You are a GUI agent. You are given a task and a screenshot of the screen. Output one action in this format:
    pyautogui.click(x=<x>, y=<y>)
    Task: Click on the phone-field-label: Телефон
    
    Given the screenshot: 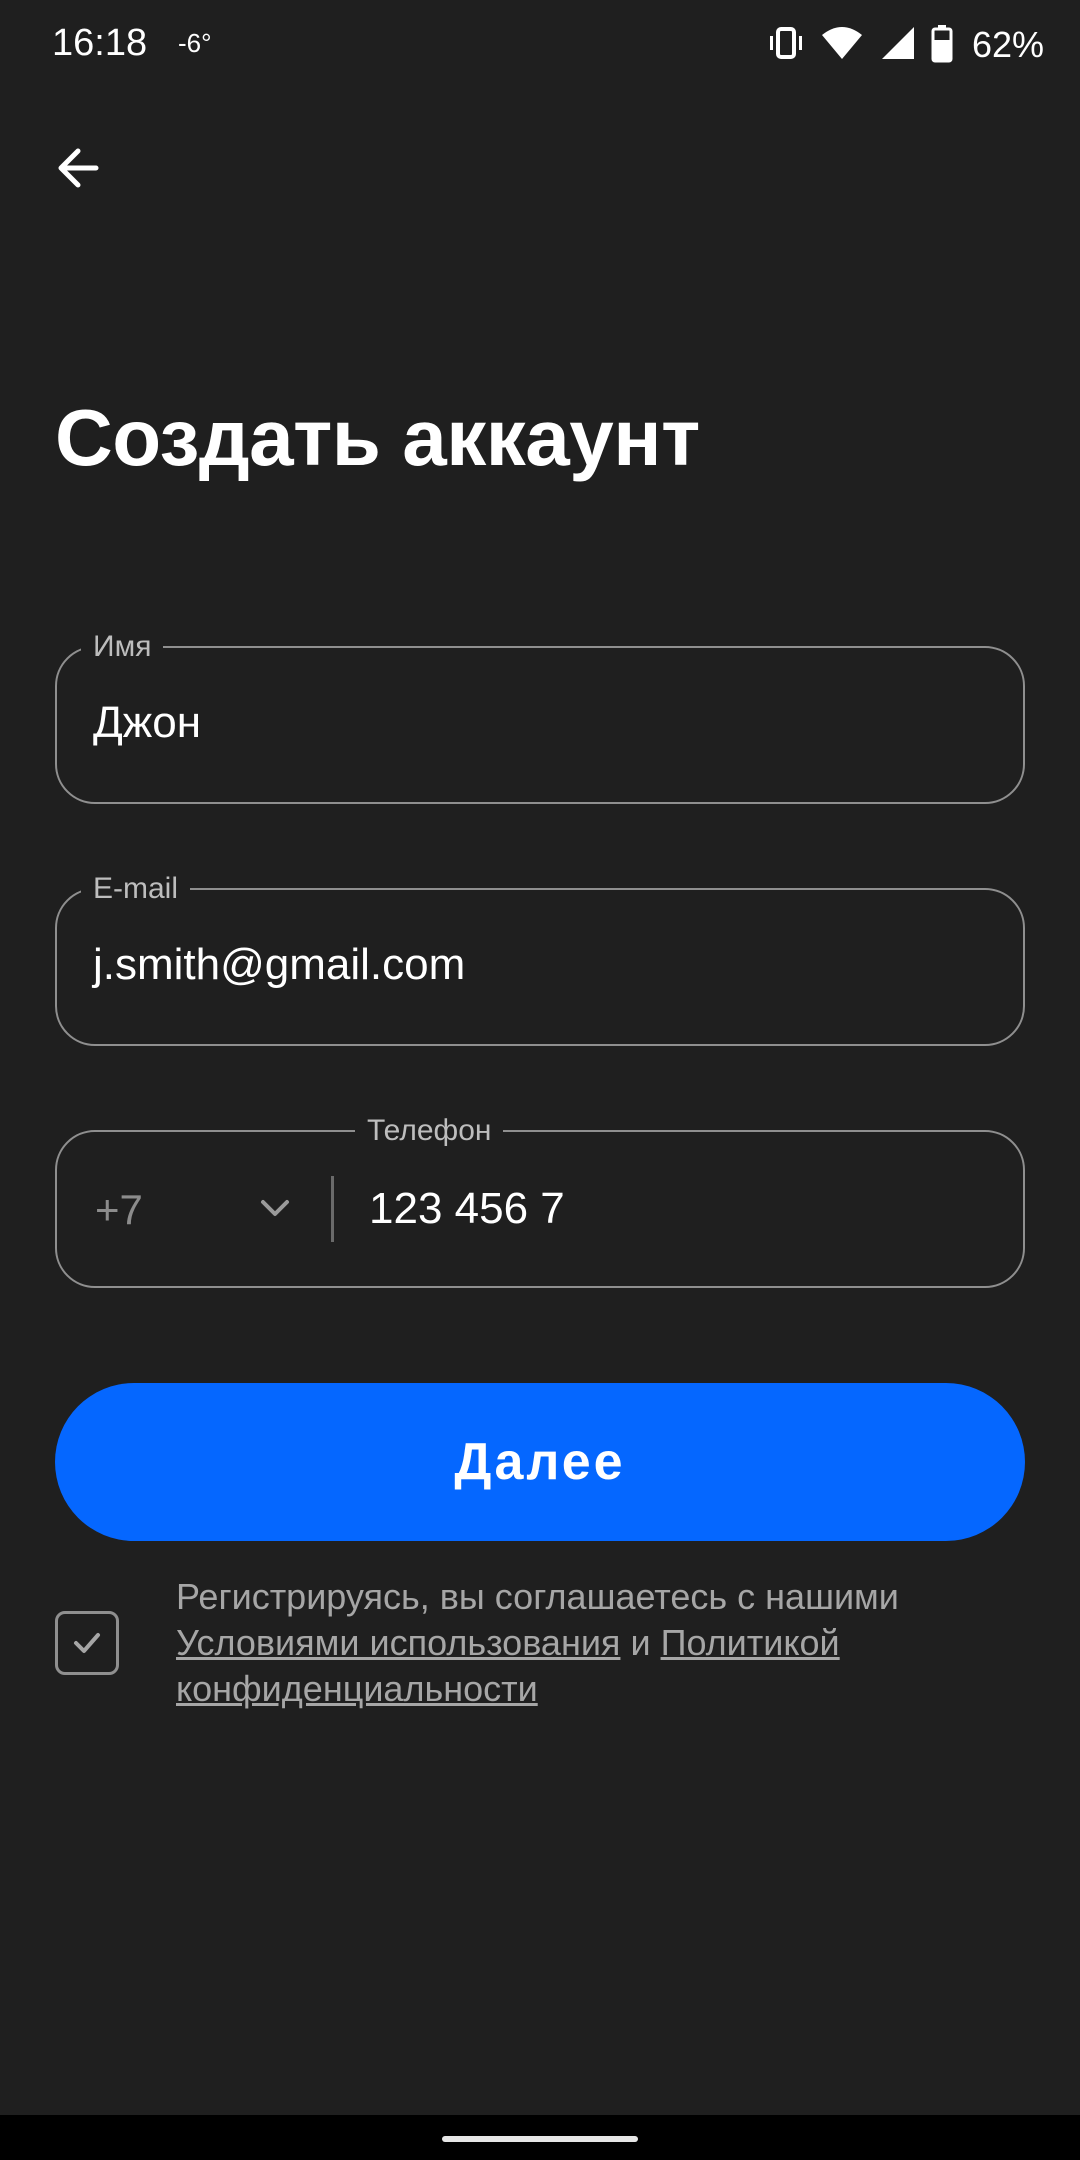 What is the action you would take?
    pyautogui.click(x=429, y=1131)
    